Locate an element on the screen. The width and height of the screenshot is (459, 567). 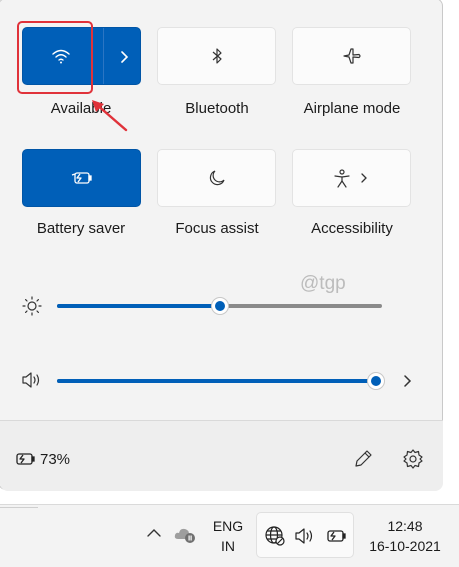
volume-slider is located at coordinates (219, 381).